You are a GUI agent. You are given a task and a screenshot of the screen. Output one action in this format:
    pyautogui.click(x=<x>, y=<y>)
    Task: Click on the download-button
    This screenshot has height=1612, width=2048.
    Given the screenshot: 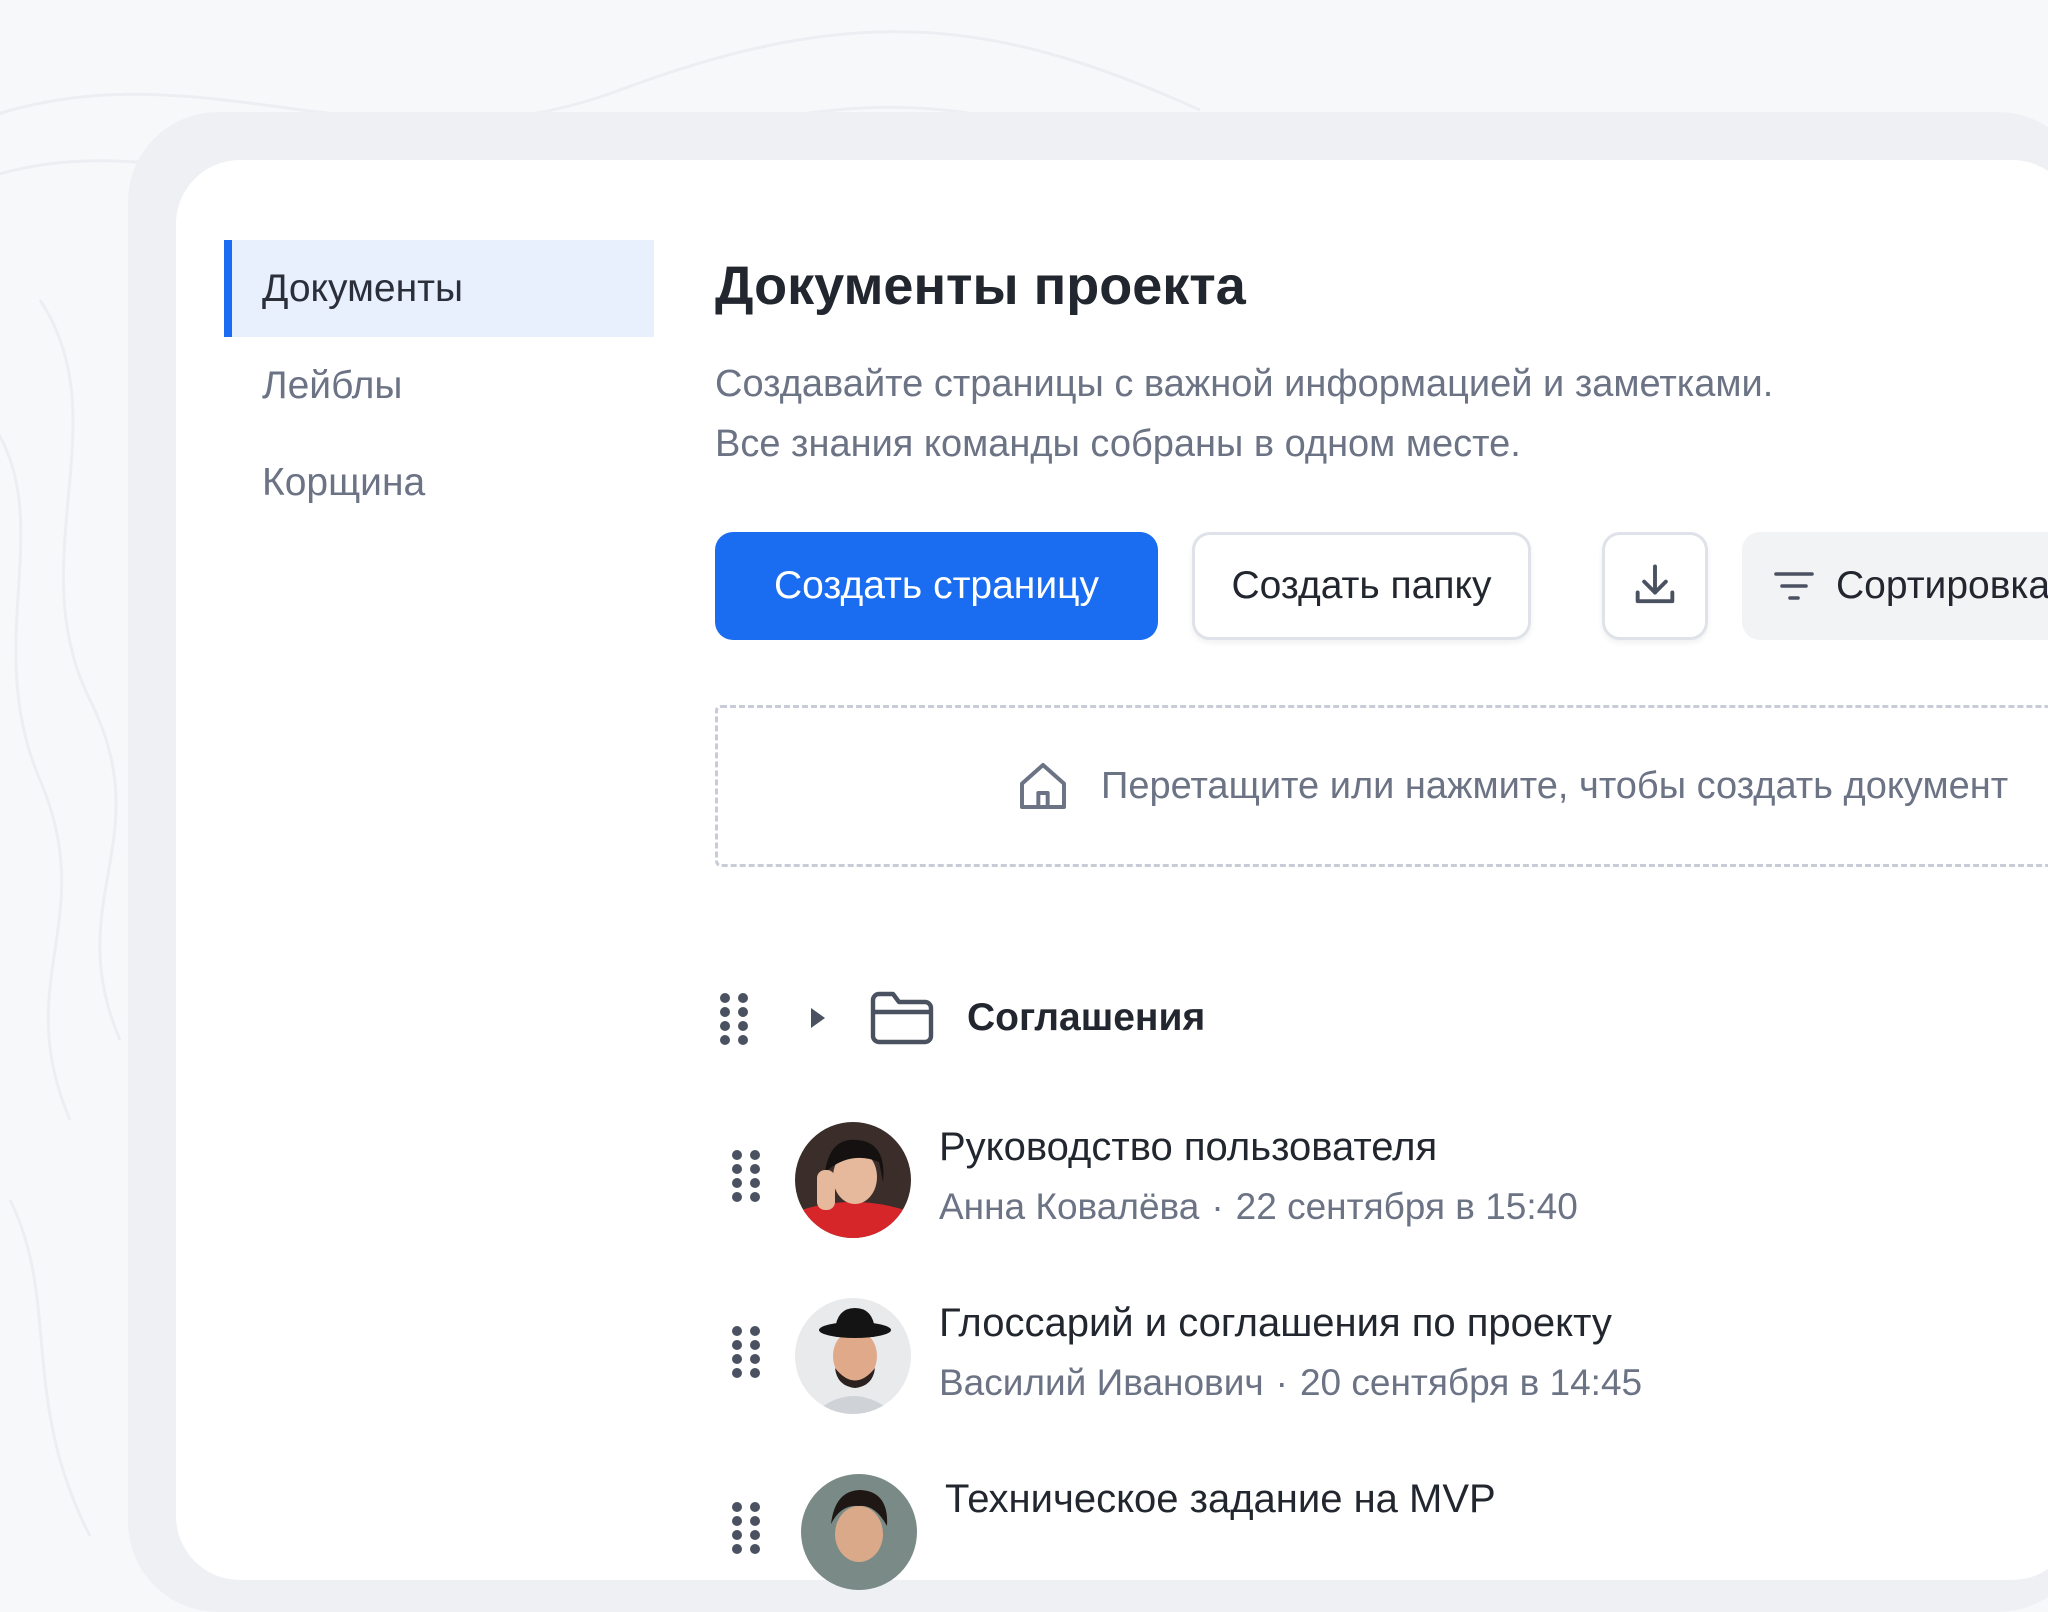 What is the action you would take?
    pyautogui.click(x=1655, y=586)
    